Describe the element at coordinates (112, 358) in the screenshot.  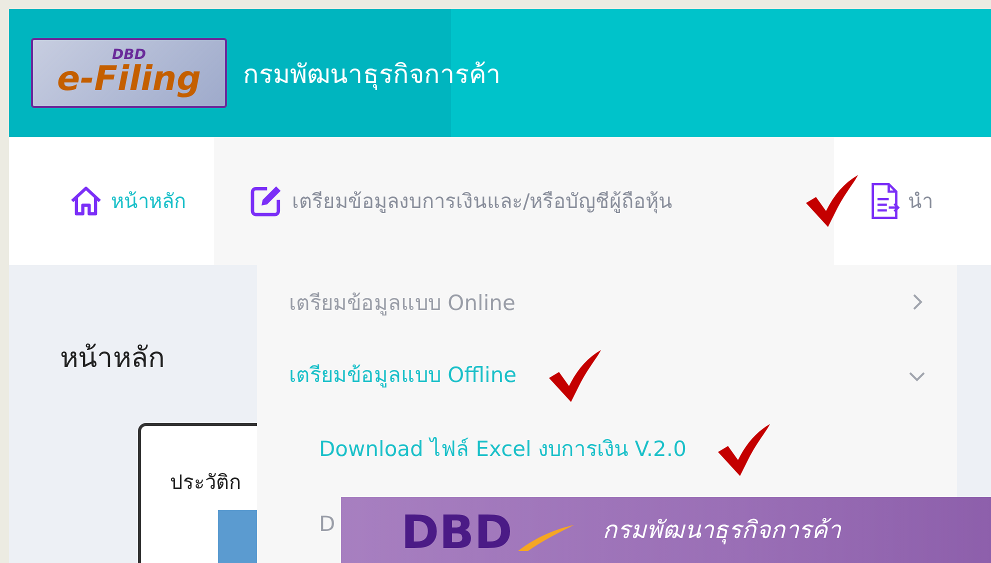
I see `page-heading: หน้าหลัก` at that location.